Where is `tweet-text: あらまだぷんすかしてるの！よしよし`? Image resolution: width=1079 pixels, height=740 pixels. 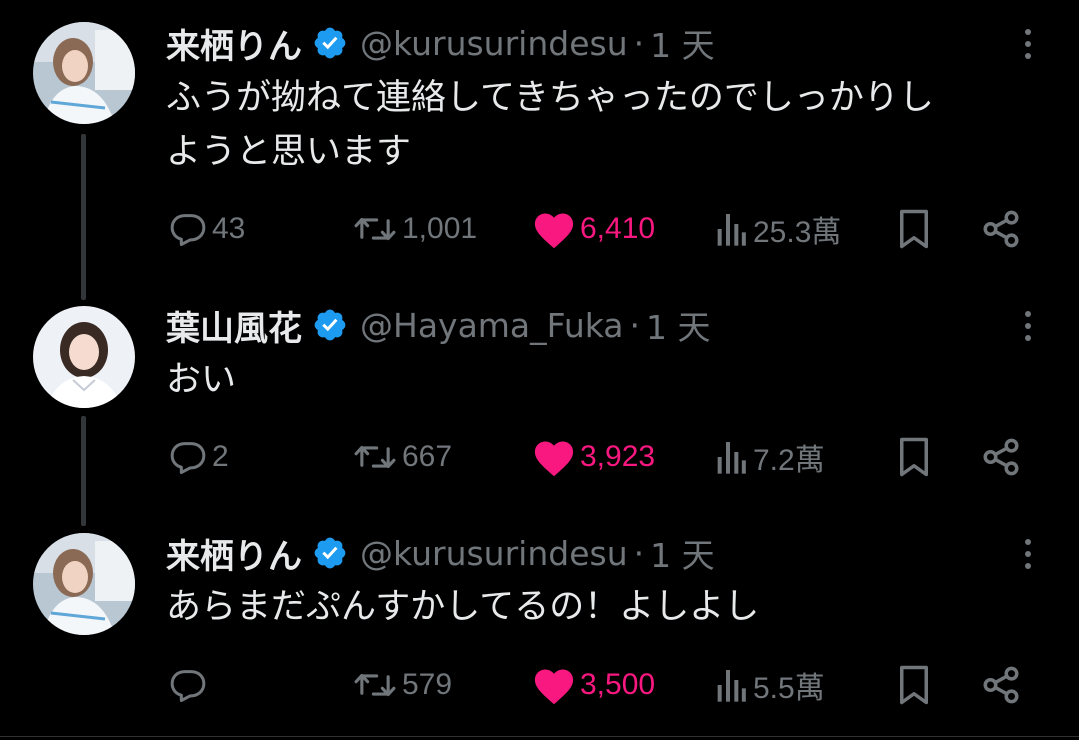
tweet-text: あらまだぷんすかしてるの！よしよし is located at coordinates (611, 607).